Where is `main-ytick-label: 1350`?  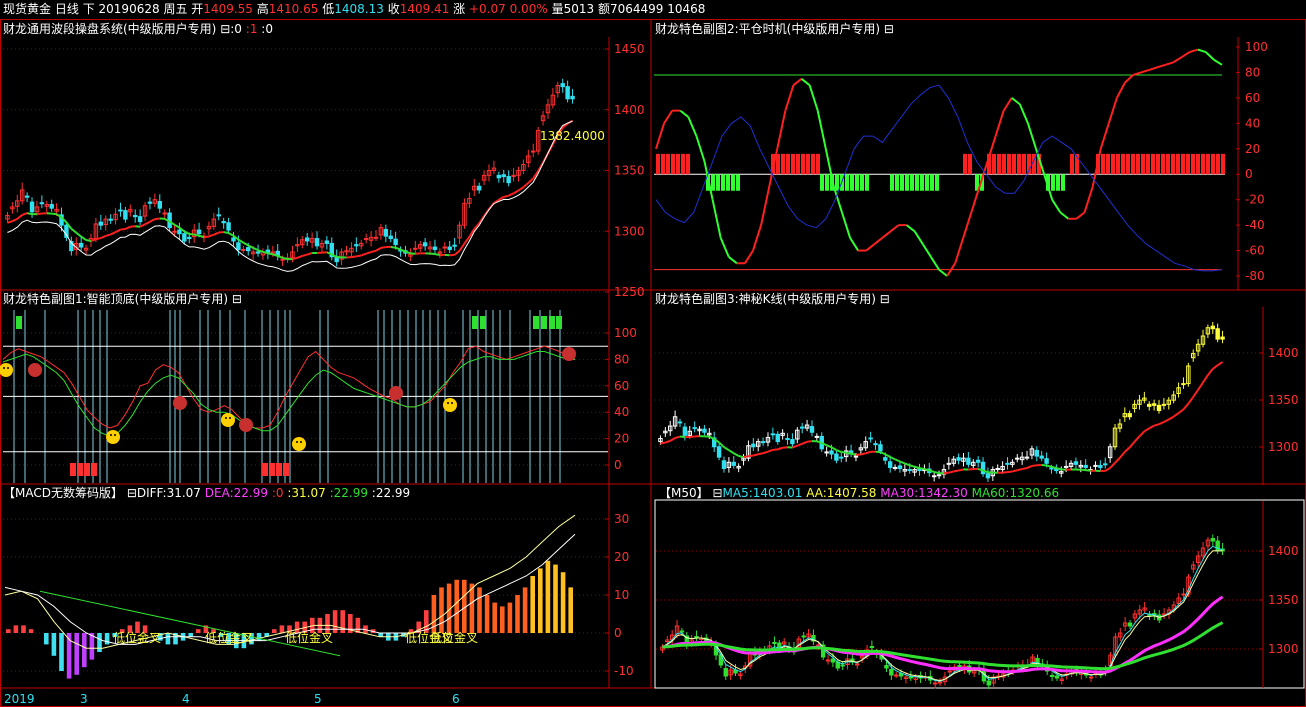 main-ytick-label: 1350 is located at coordinates (629, 171).